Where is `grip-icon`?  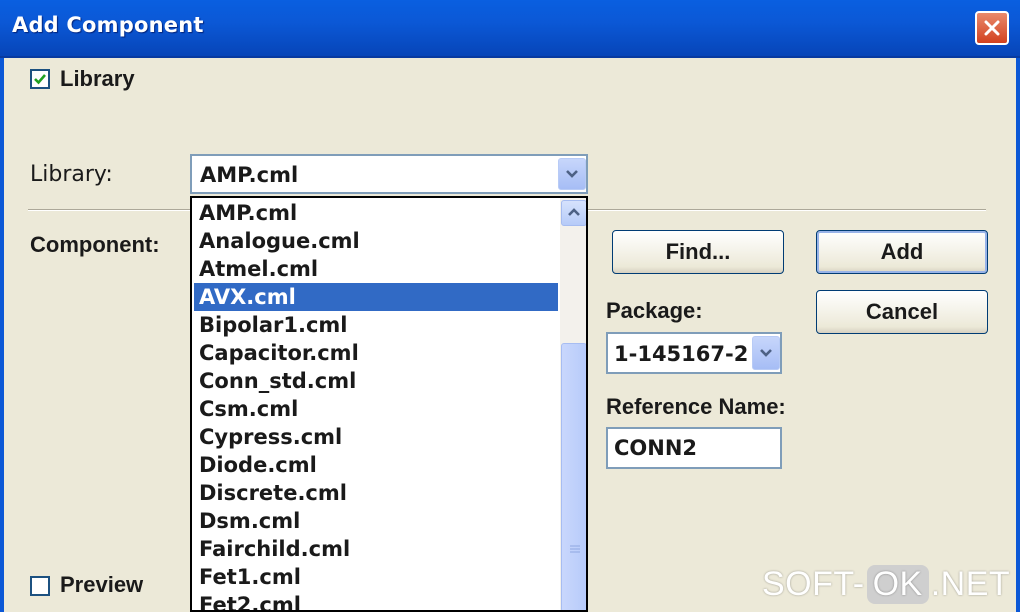
grip-icon is located at coordinates (575, 549).